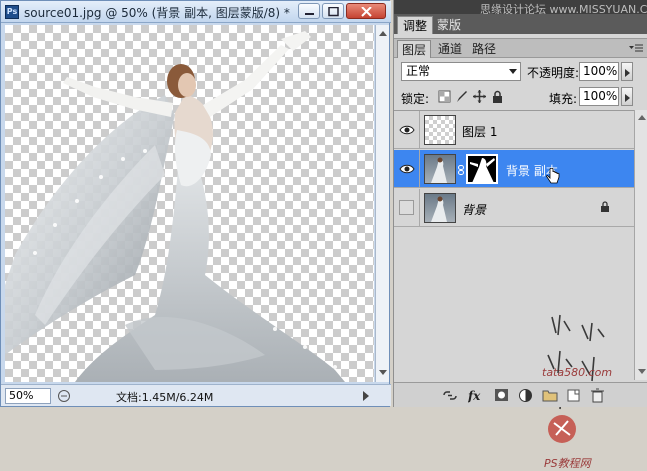 This screenshot has width=647, height=471. I want to click on panel-menu-icon, so click(636, 49).